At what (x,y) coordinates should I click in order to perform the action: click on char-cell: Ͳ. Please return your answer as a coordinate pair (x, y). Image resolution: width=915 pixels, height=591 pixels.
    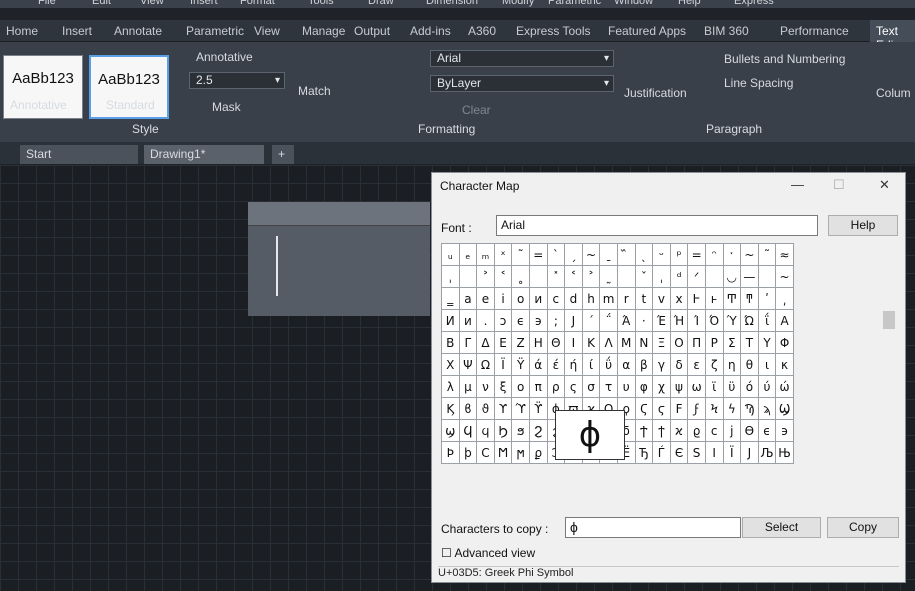
    Looking at the image, I should click on (732, 298).